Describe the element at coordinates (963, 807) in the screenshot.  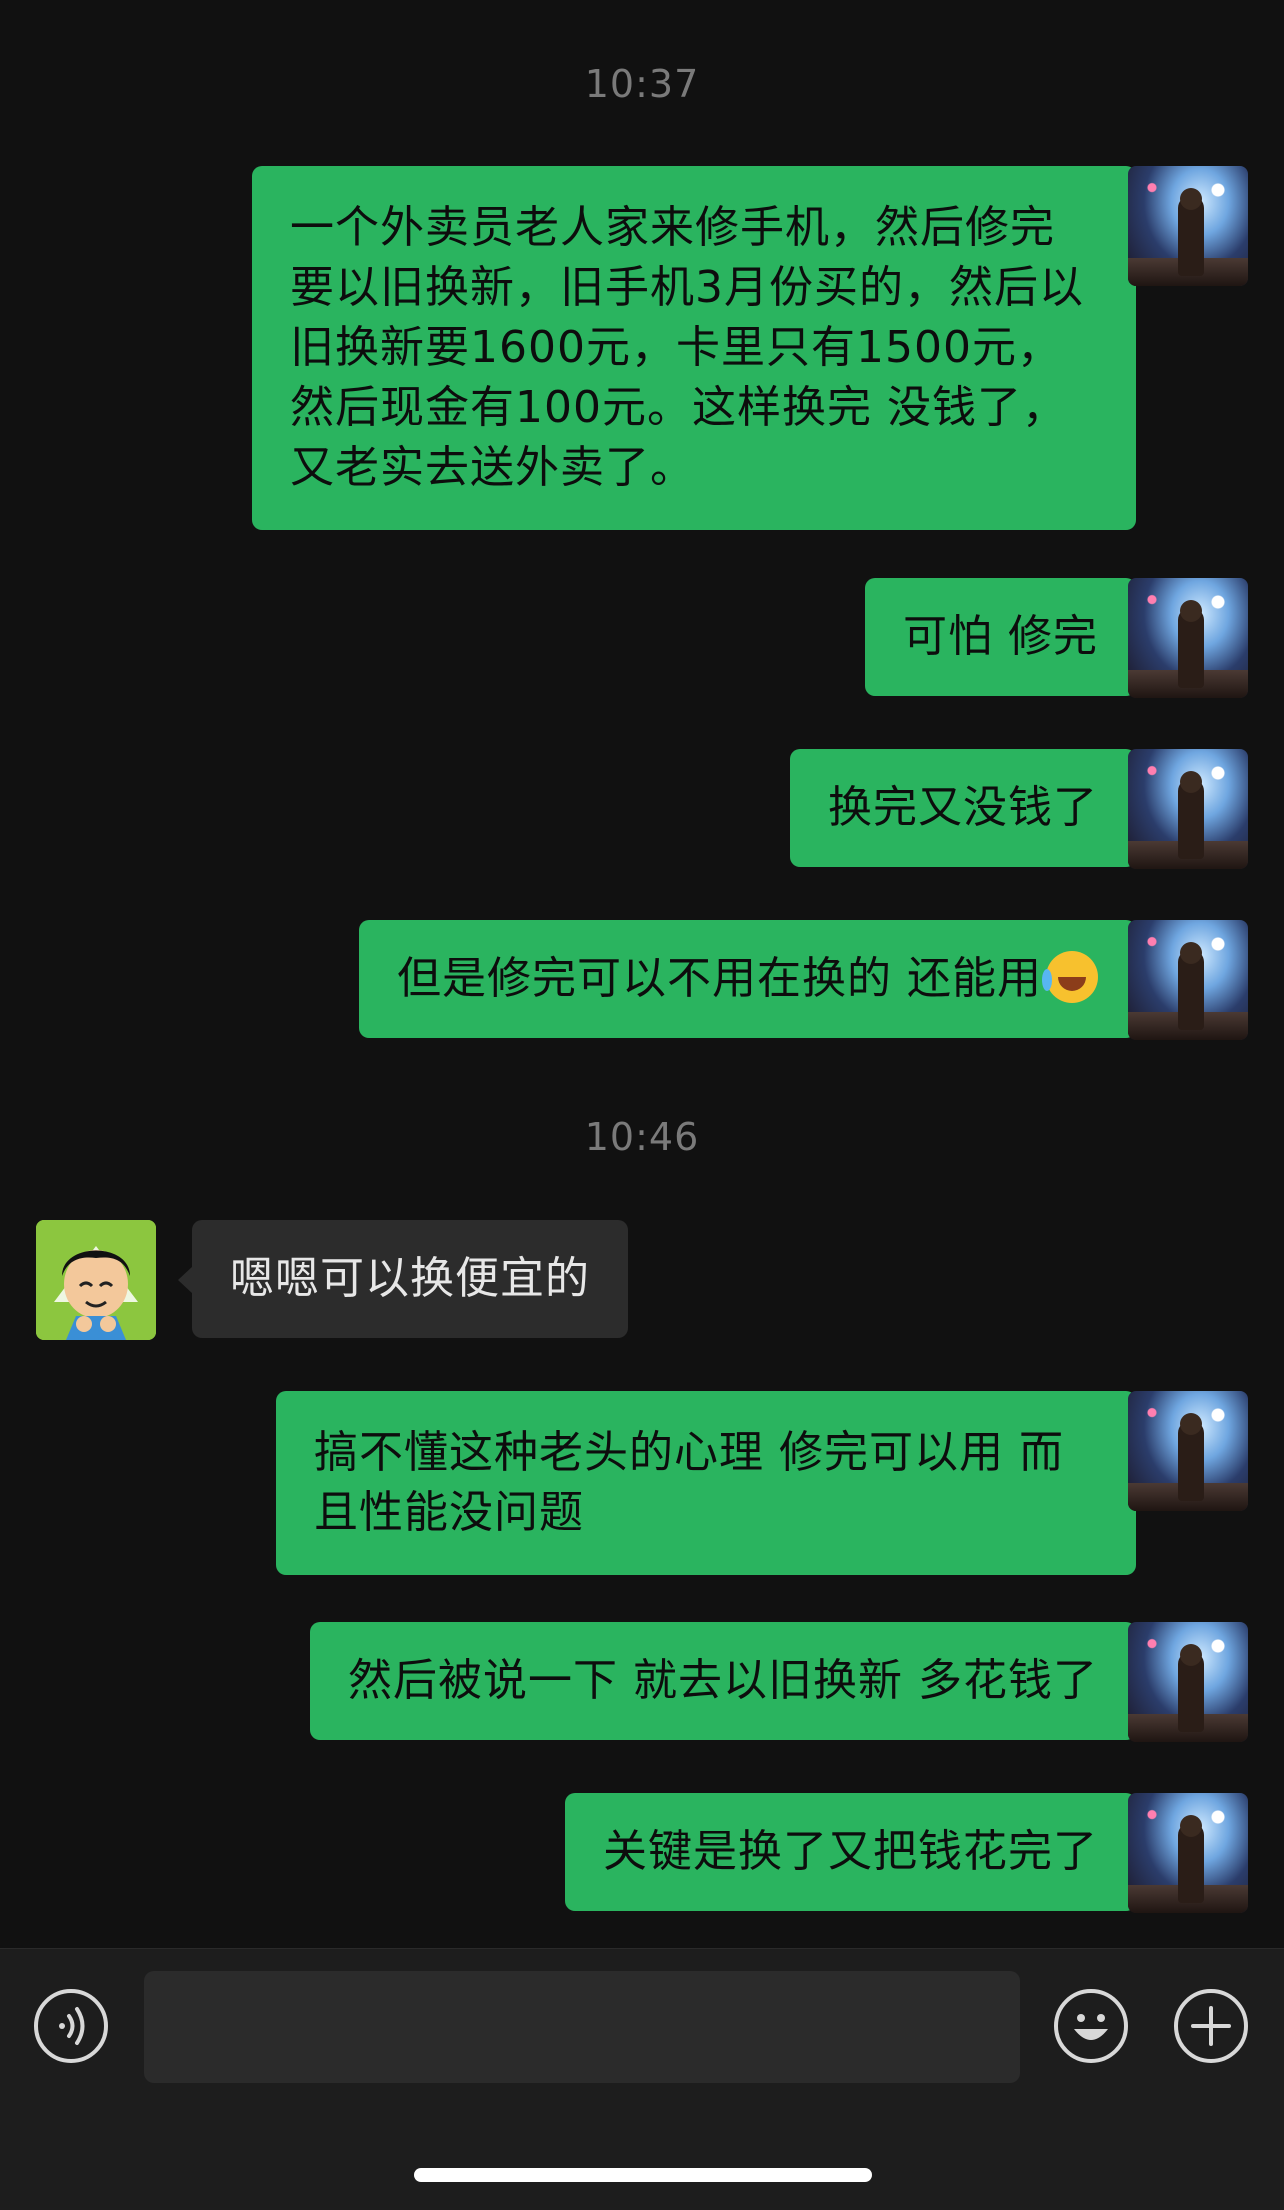
I see `message-text: 换完又没钱了` at that location.